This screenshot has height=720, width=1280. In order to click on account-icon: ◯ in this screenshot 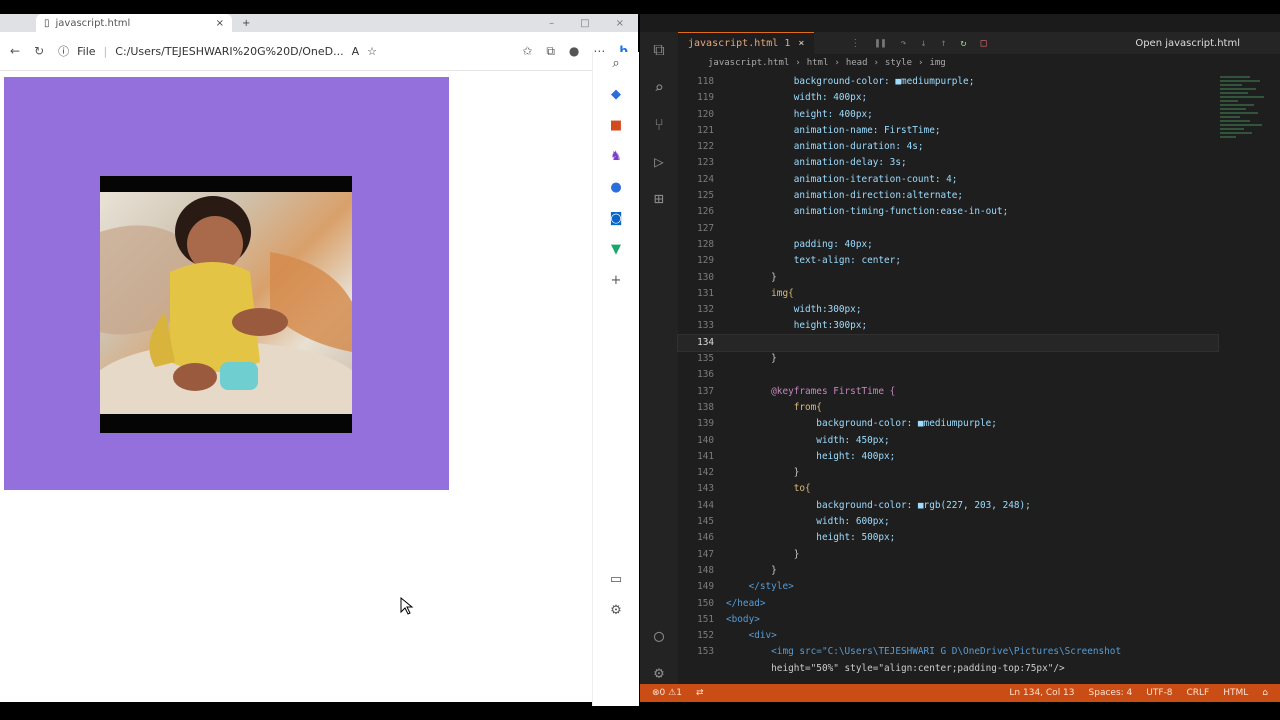, I will do `click(659, 635)`.